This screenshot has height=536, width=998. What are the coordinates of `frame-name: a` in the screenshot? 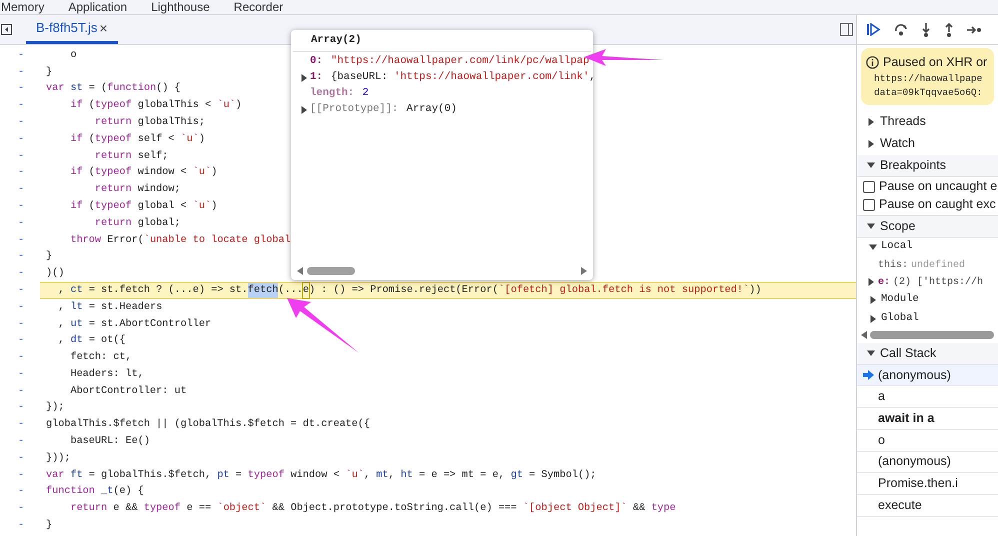 It's located at (881, 397).